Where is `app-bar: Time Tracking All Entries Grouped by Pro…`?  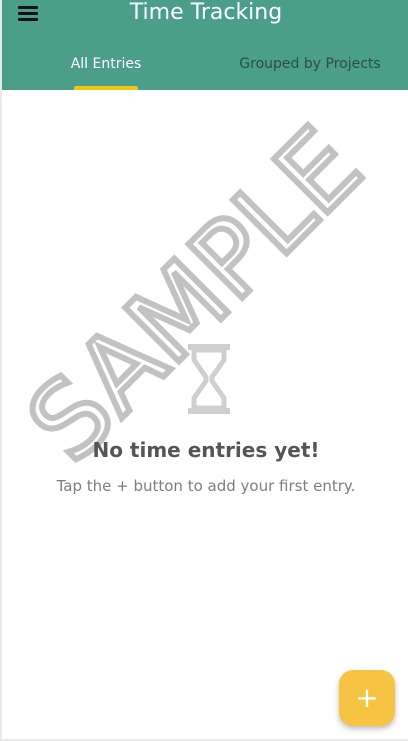 app-bar: Time Tracking All Entries Grouped by Pro… is located at coordinates (205, 45).